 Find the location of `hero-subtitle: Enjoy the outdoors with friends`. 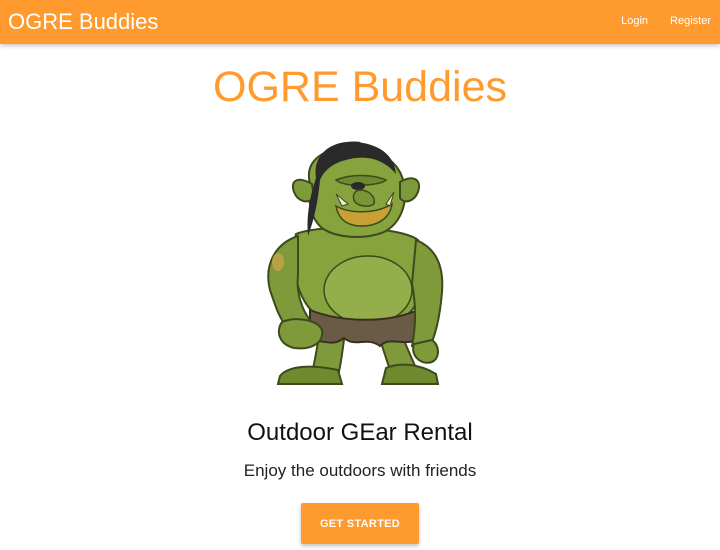

hero-subtitle: Enjoy the outdoors with friends is located at coordinates (360, 470).